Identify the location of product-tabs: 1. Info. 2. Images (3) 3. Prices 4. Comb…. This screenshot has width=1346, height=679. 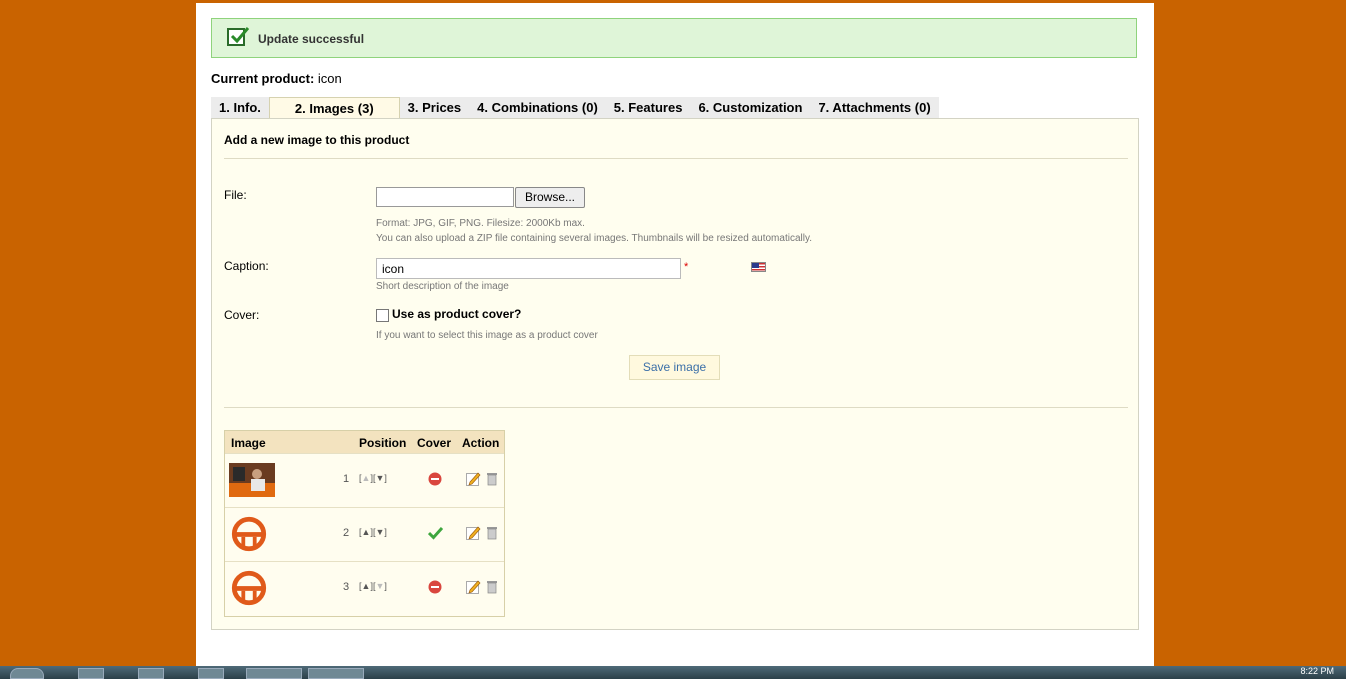
(575, 108).